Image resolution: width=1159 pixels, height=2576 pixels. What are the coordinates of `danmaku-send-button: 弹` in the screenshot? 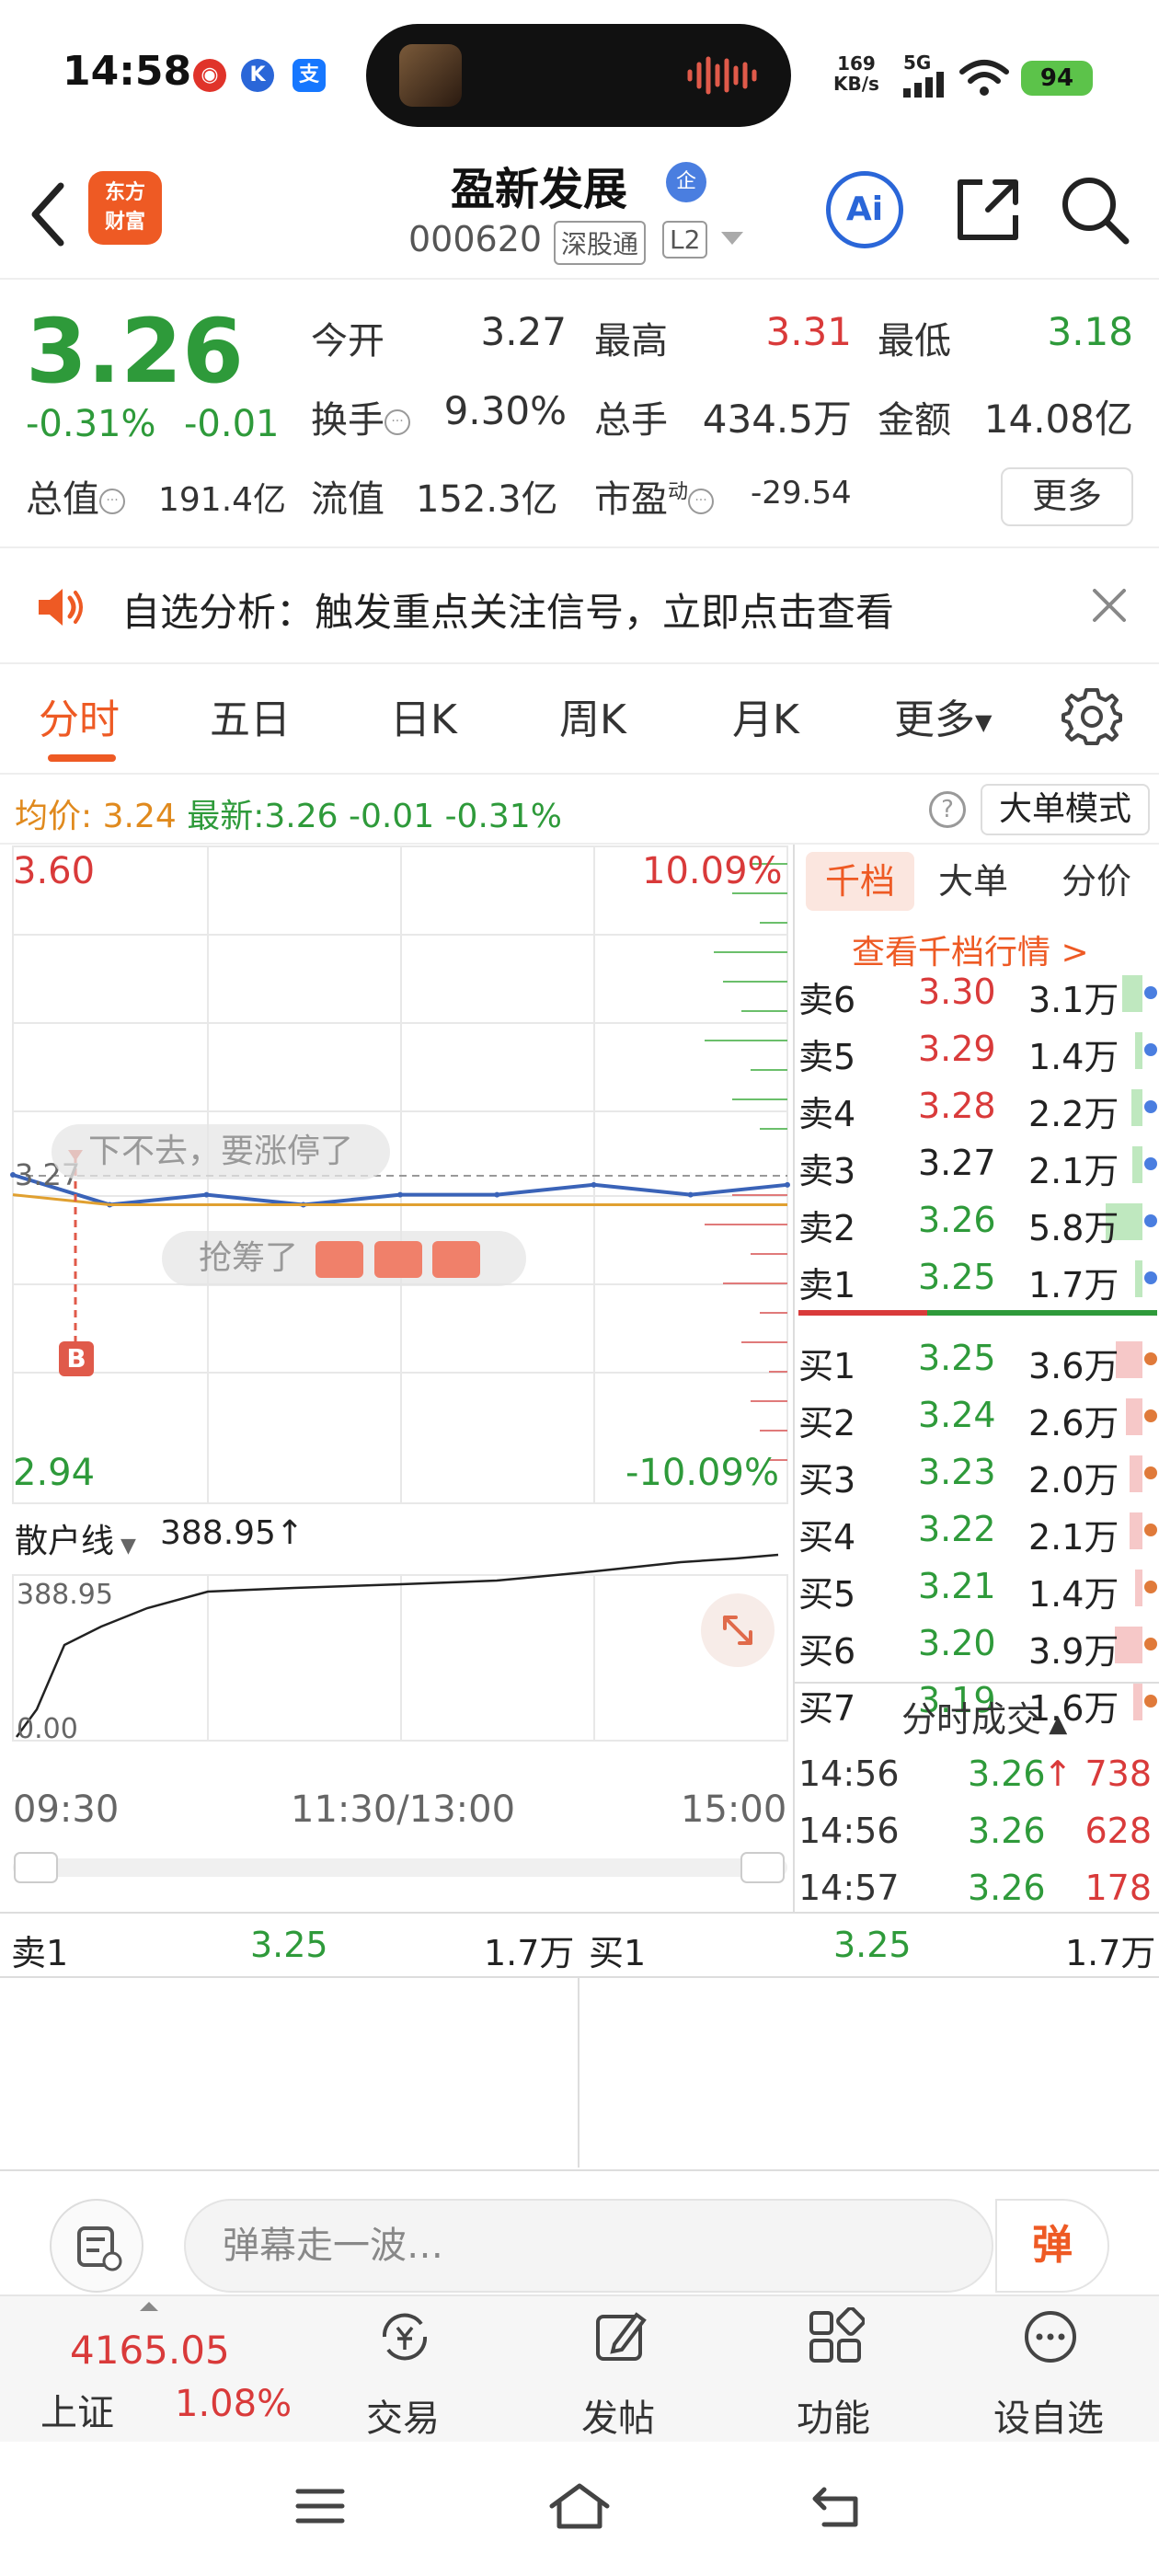 It's located at (1052, 2246).